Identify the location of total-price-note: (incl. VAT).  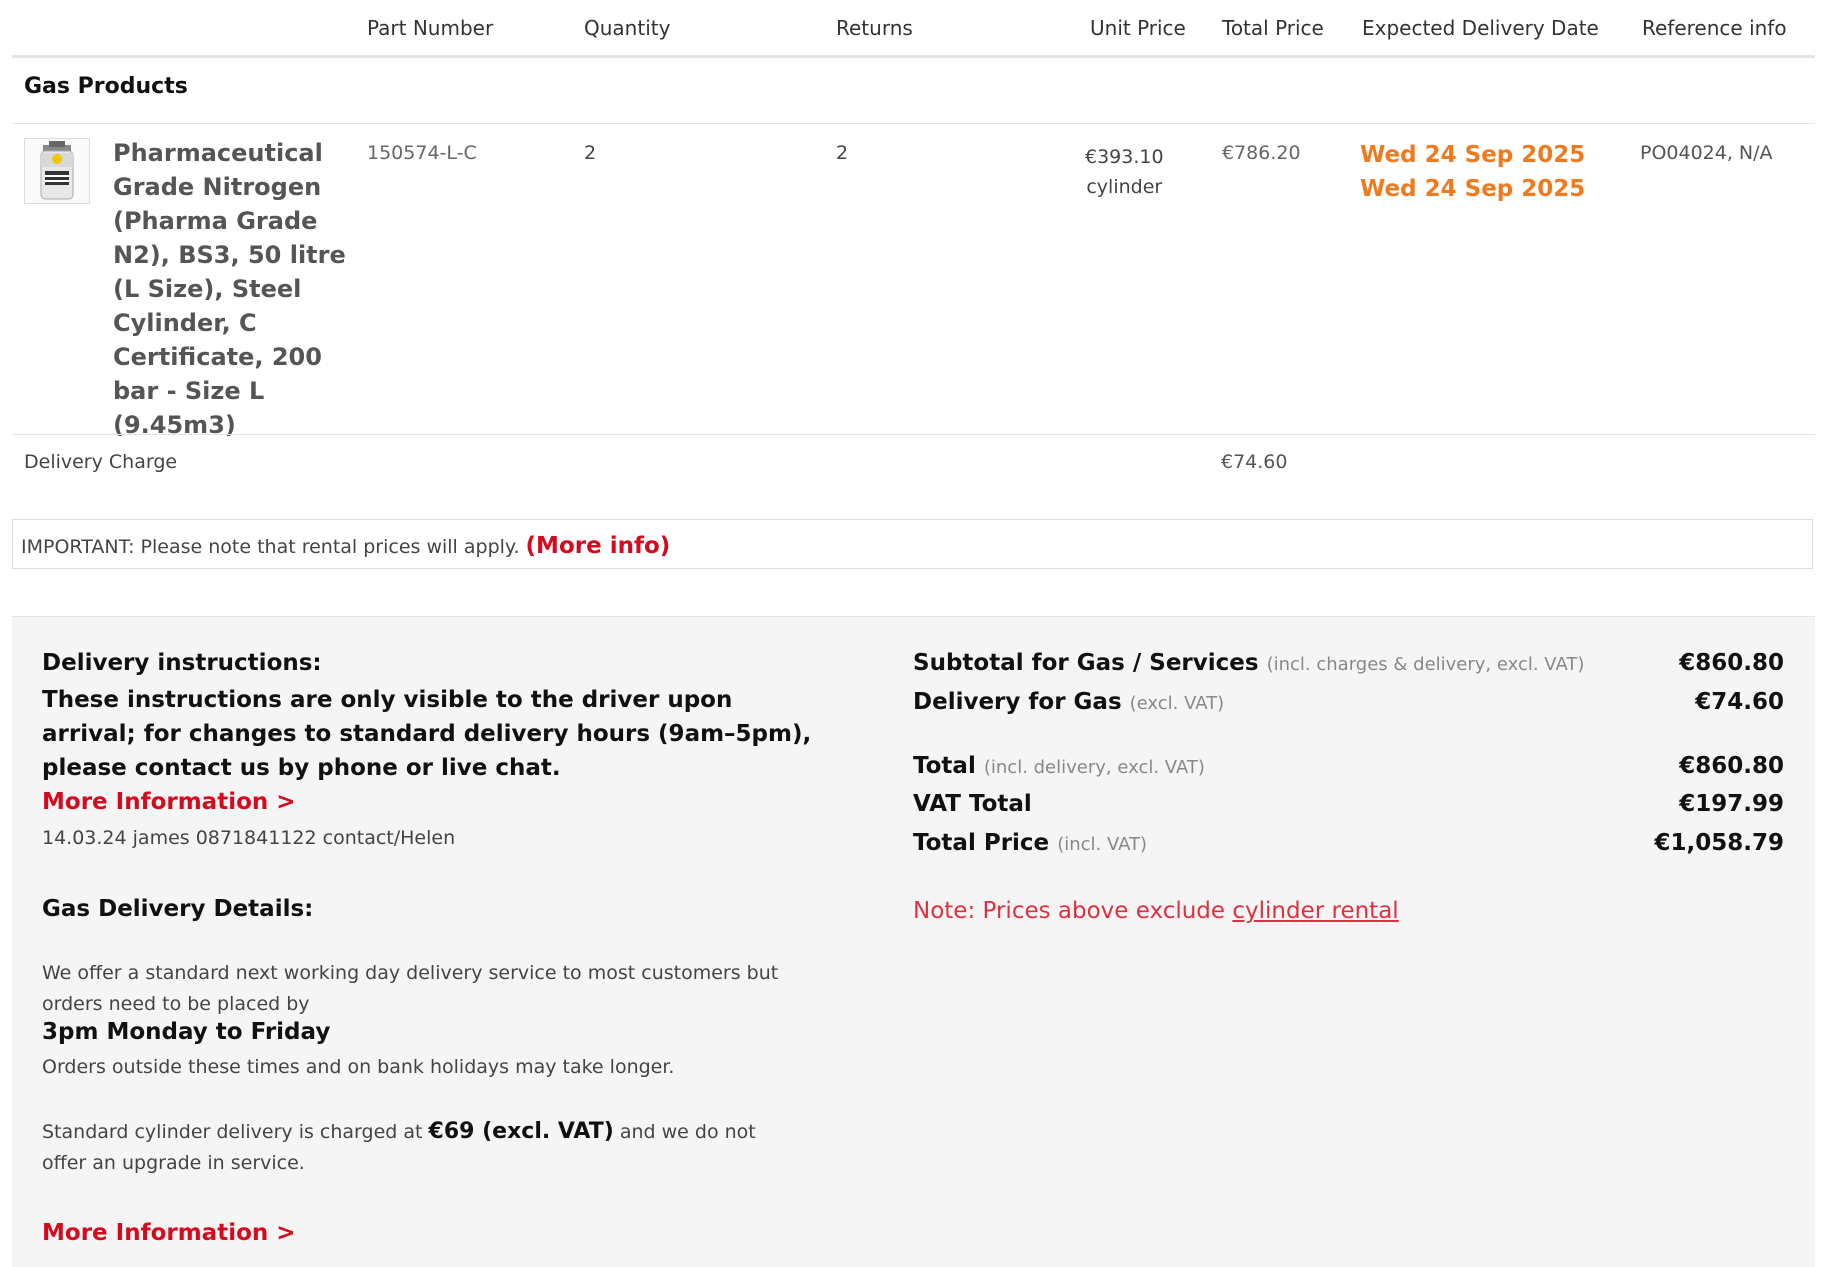
(1102, 844).